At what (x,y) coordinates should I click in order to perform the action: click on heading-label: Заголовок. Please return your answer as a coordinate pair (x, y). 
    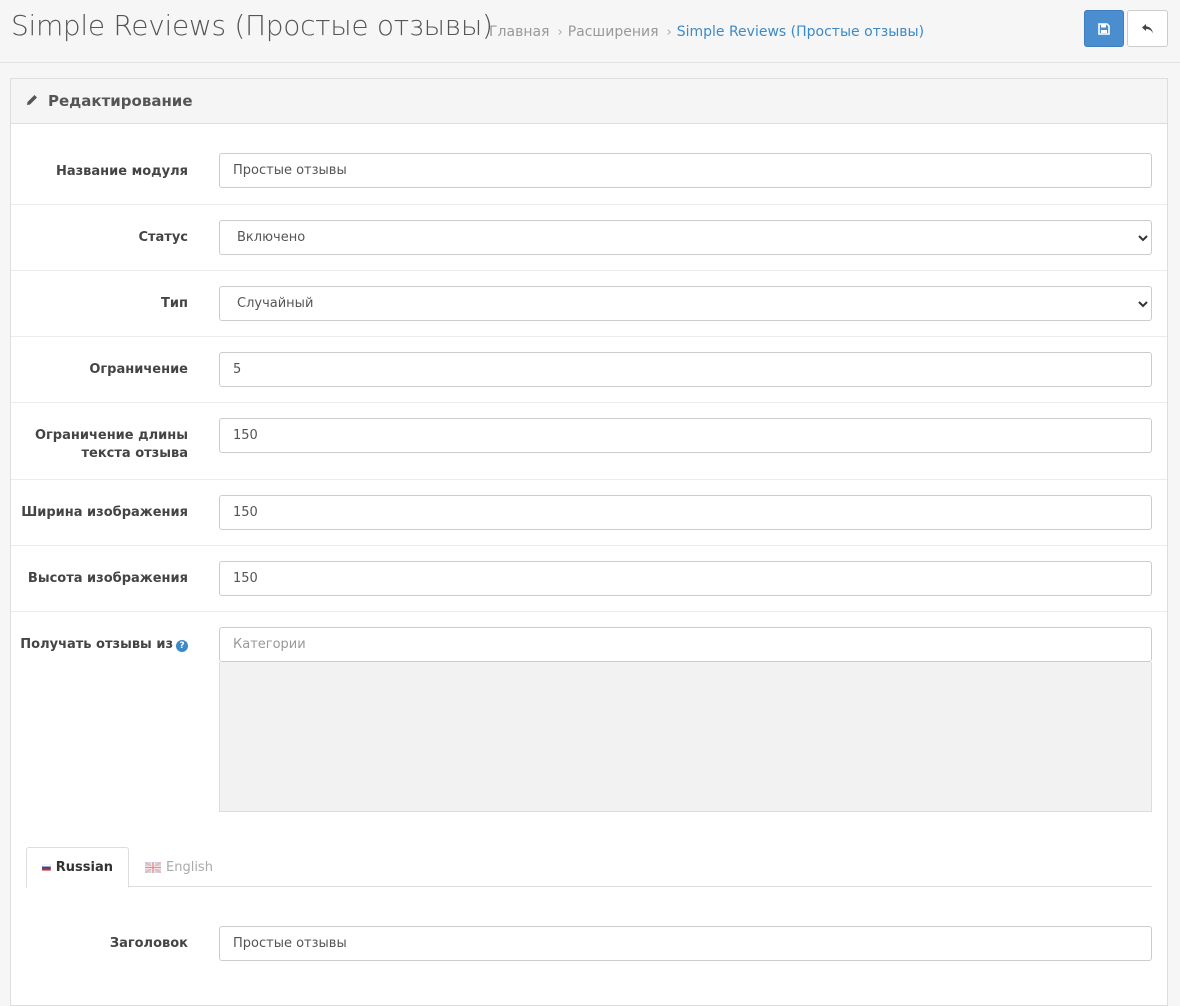
    Looking at the image, I should click on (148, 943).